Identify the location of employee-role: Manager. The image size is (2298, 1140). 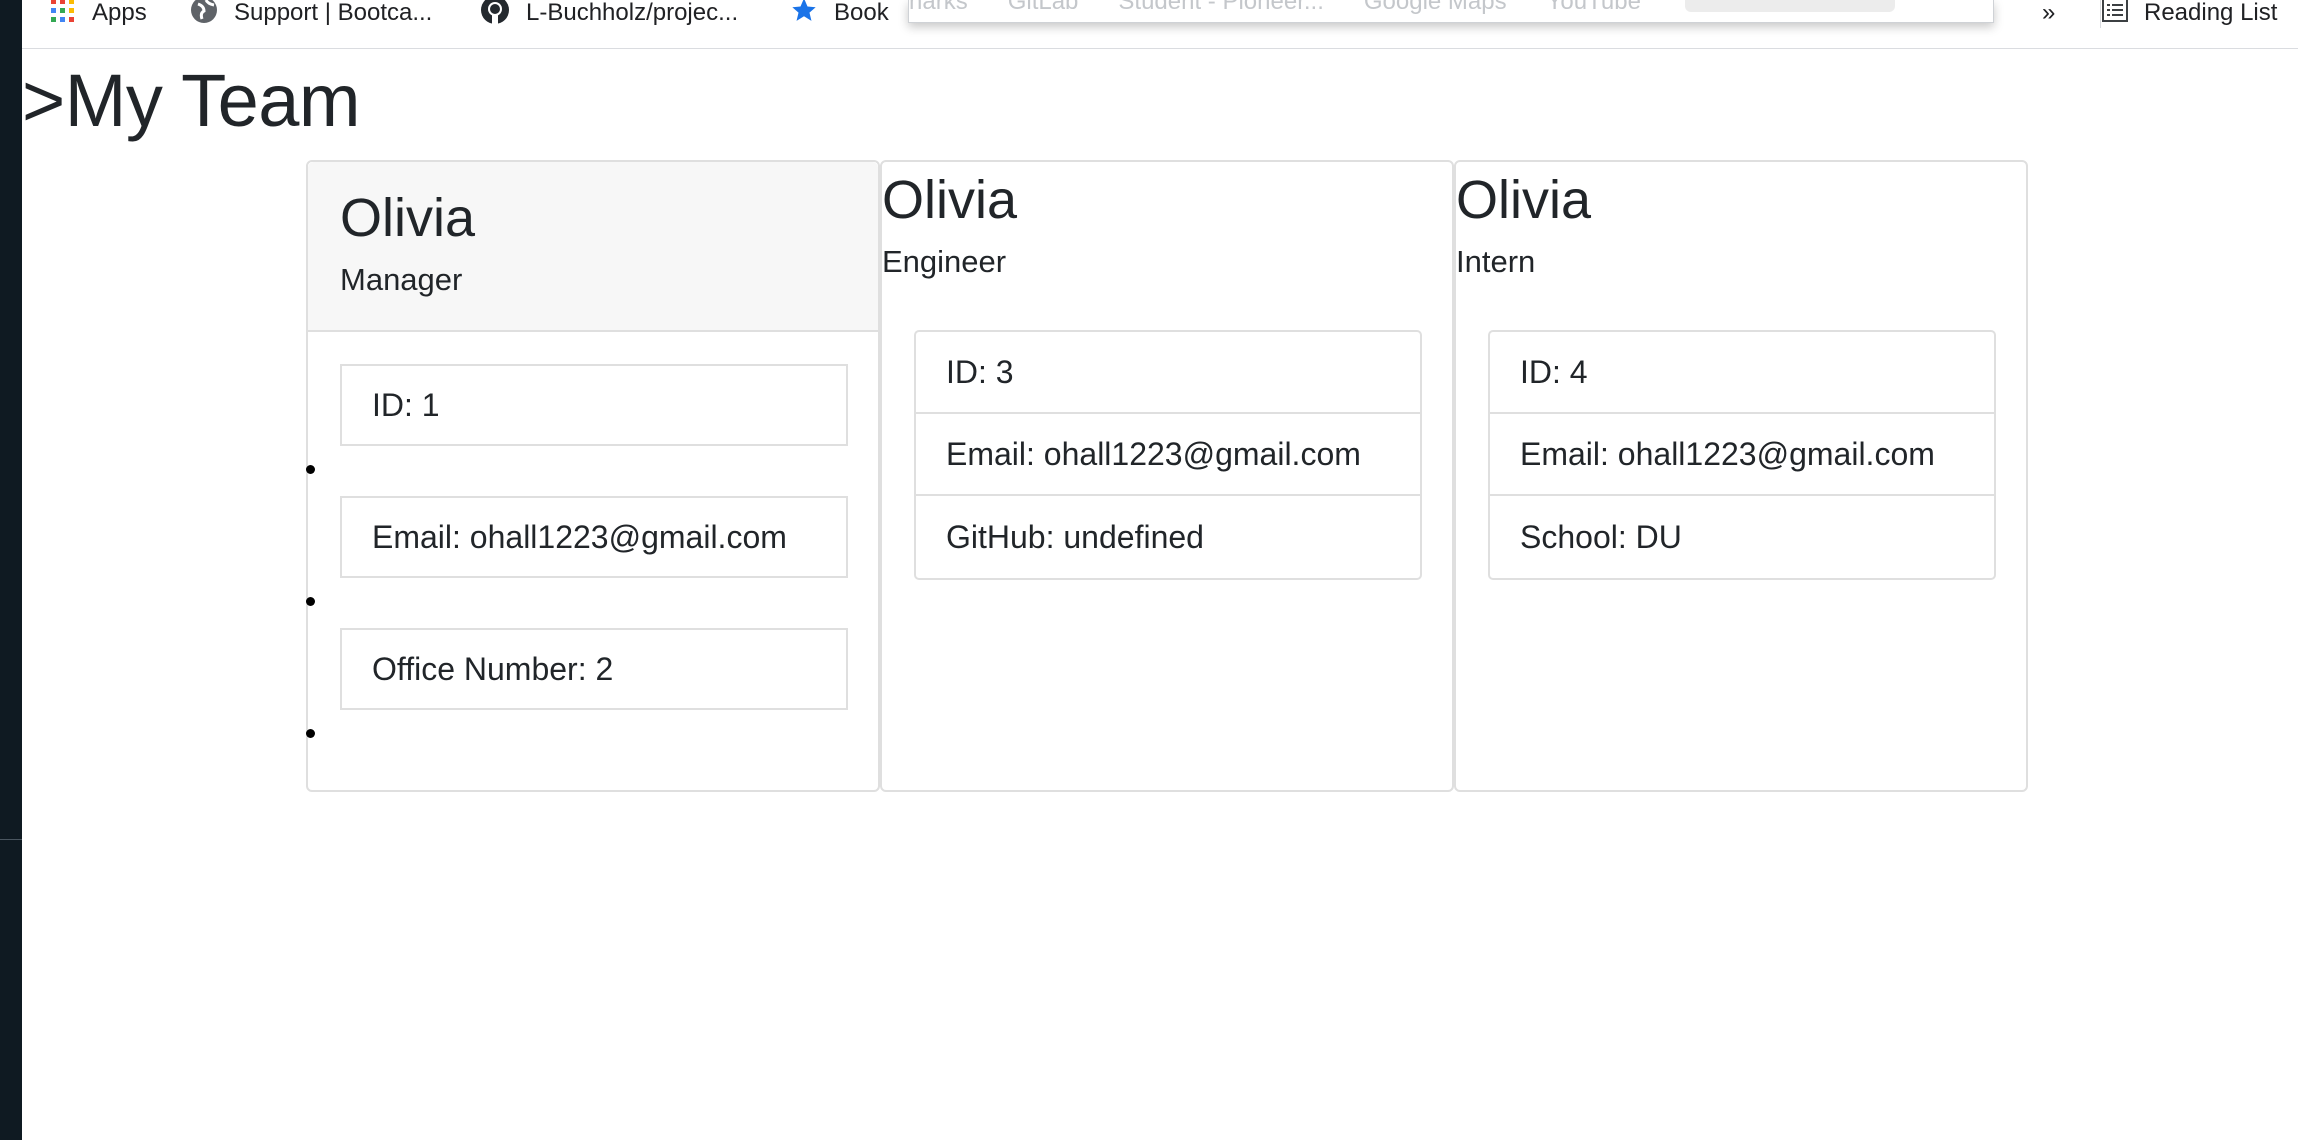
(401, 279).